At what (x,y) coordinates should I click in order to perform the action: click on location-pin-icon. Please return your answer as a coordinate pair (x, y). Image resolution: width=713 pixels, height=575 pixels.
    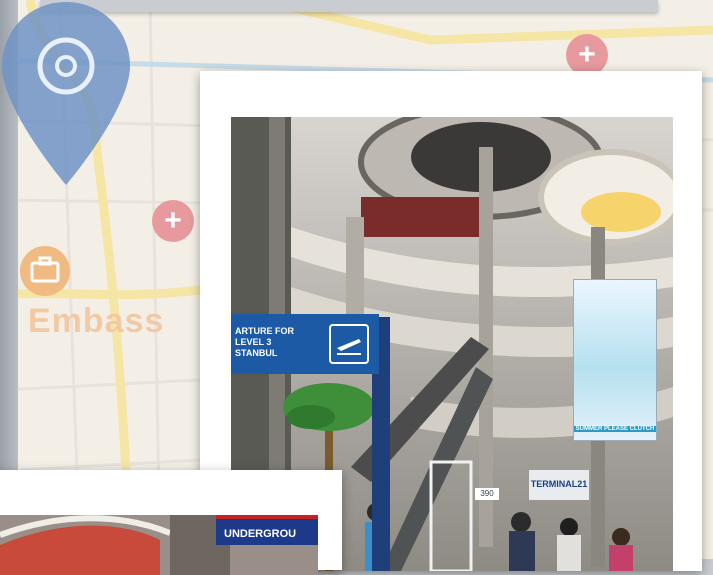
    Looking at the image, I should click on (66, 95).